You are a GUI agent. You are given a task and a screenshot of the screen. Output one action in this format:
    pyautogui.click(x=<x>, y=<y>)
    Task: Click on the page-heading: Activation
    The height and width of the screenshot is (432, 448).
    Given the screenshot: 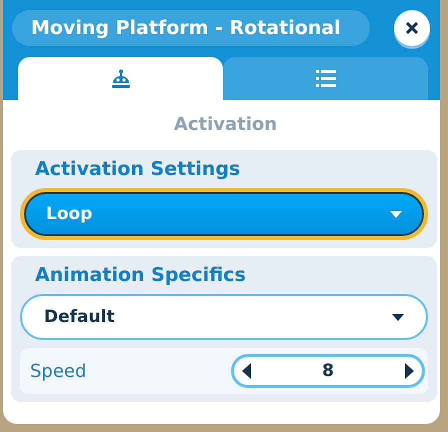 What is the action you would take?
    pyautogui.click(x=225, y=125)
    